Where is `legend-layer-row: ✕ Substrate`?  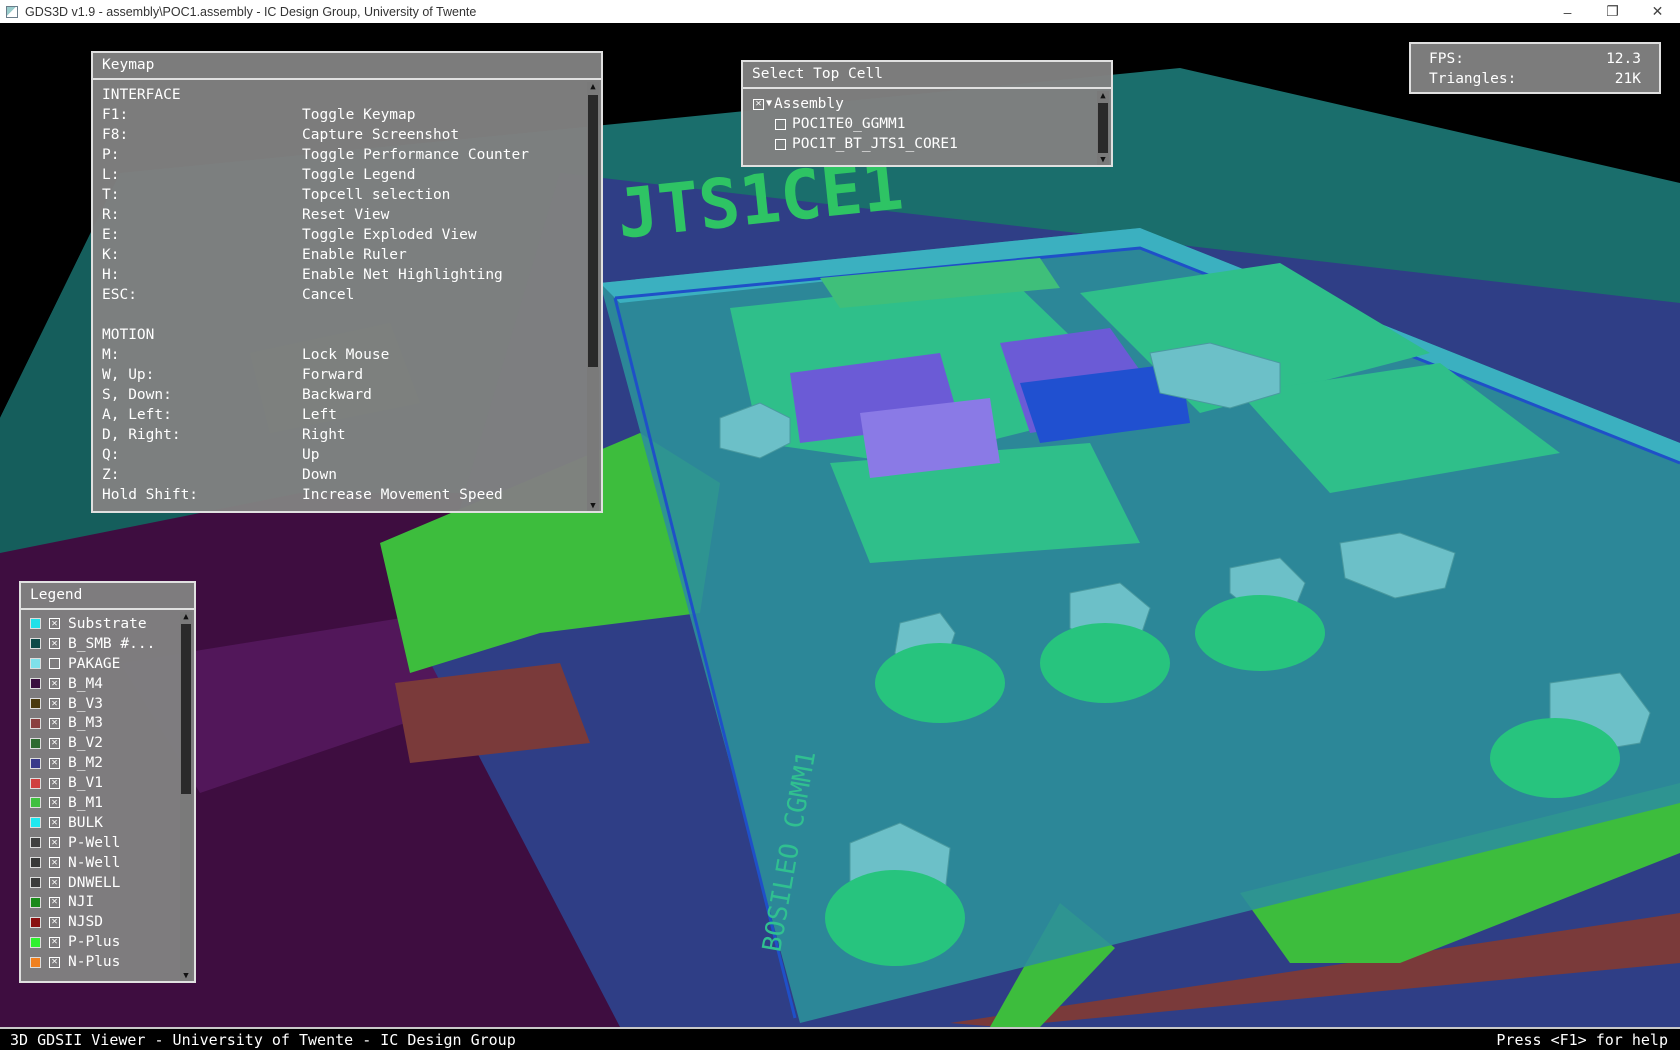
legend-layer-row: ✕ Substrate is located at coordinates (92, 624).